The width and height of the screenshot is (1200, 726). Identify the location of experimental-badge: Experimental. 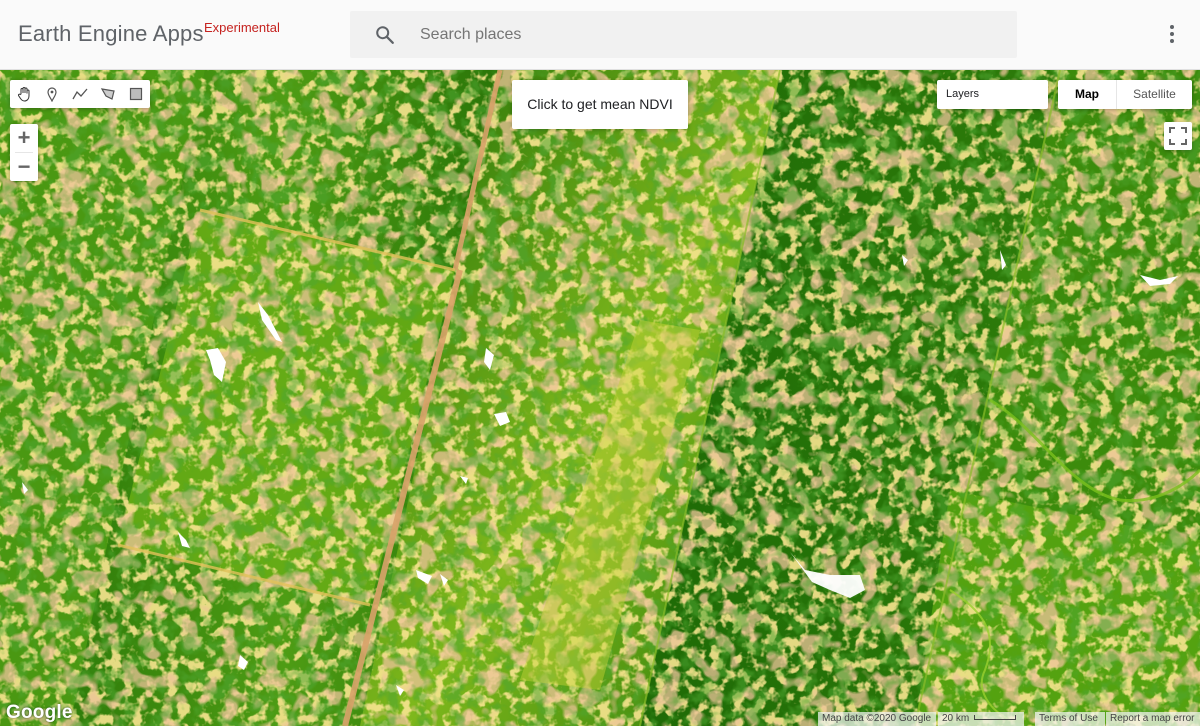
(242, 27).